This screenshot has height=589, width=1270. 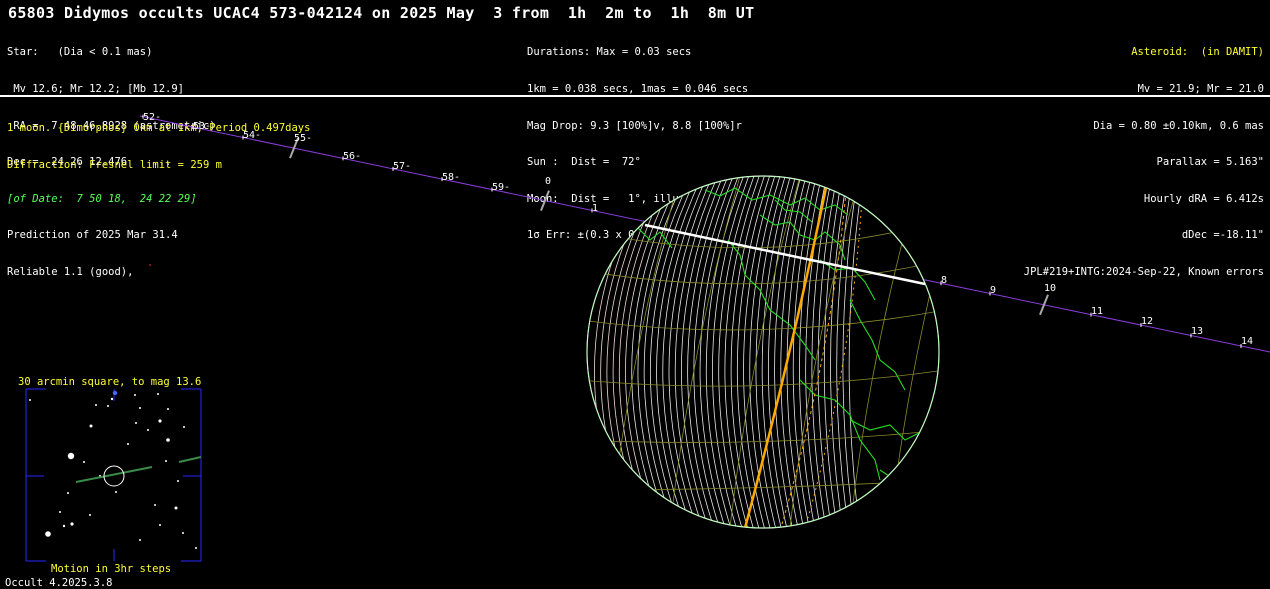 What do you see at coordinates (451, 177) in the screenshot?
I see `track-label-6: 58-` at bounding box center [451, 177].